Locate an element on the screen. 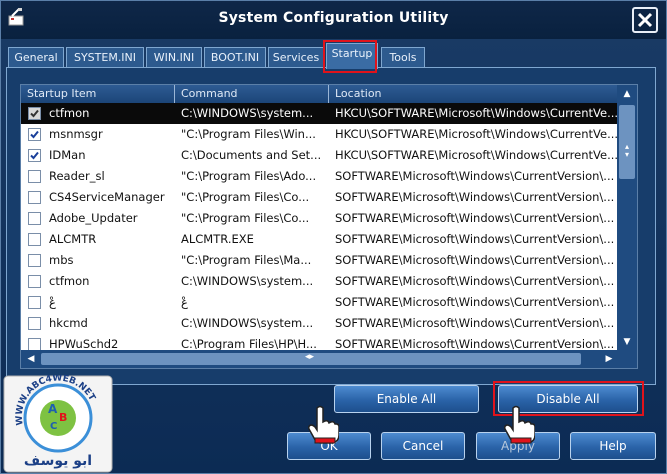 Image resolution: width=667 pixels, height=474 pixels. tab-system-ini: SYSTEM.INI is located at coordinates (105, 57).